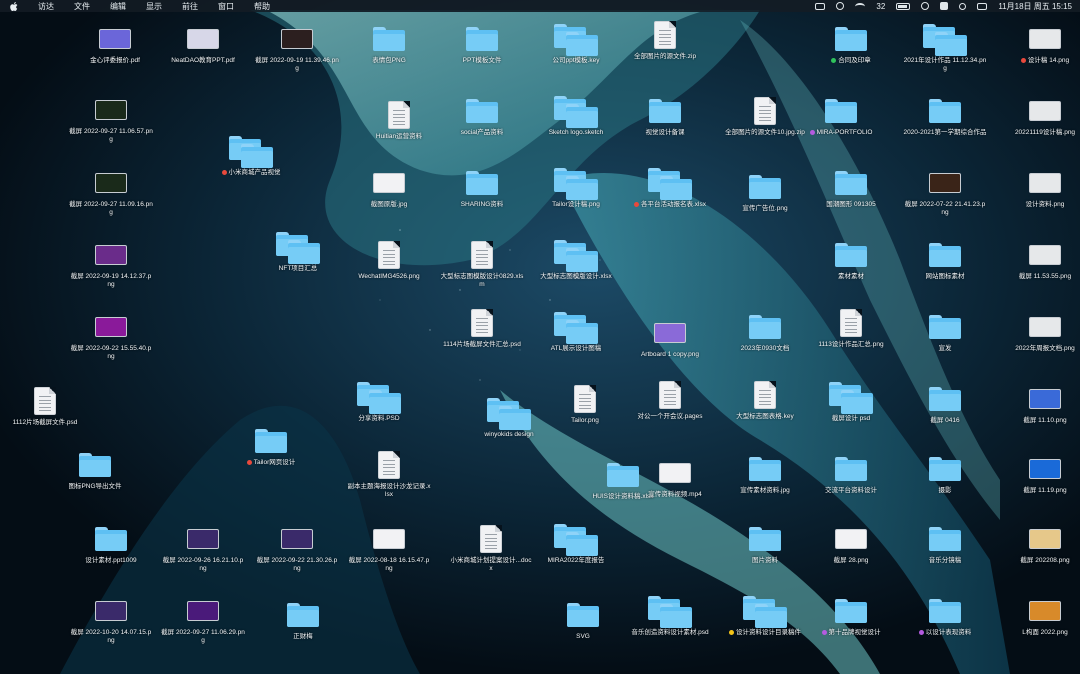  What do you see at coordinates (389, 474) in the screenshot?
I see `desktop-item: 副本主题海报设计沙龙记录.xlsx` at bounding box center [389, 474].